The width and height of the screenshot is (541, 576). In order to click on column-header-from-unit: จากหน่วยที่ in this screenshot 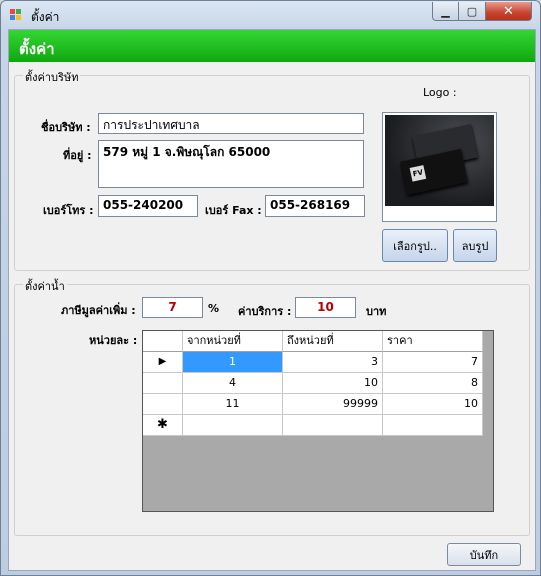, I will do `click(233, 341)`.